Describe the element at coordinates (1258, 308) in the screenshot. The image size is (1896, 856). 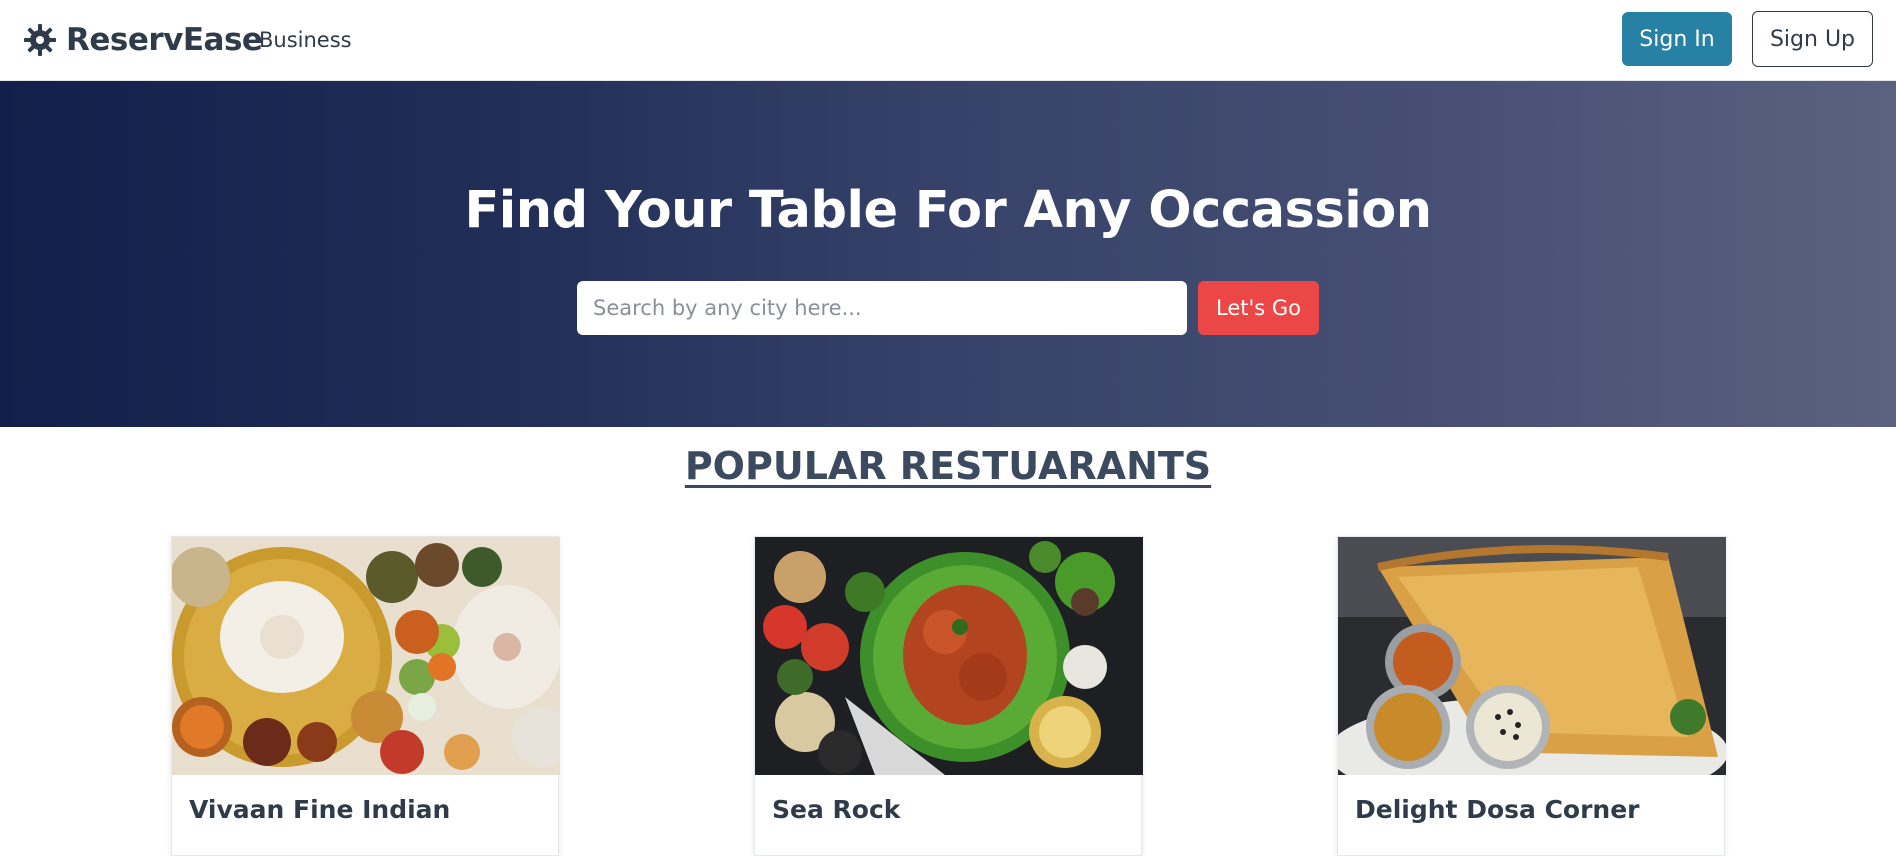
I see `lets-go-button: Let's Go` at that location.